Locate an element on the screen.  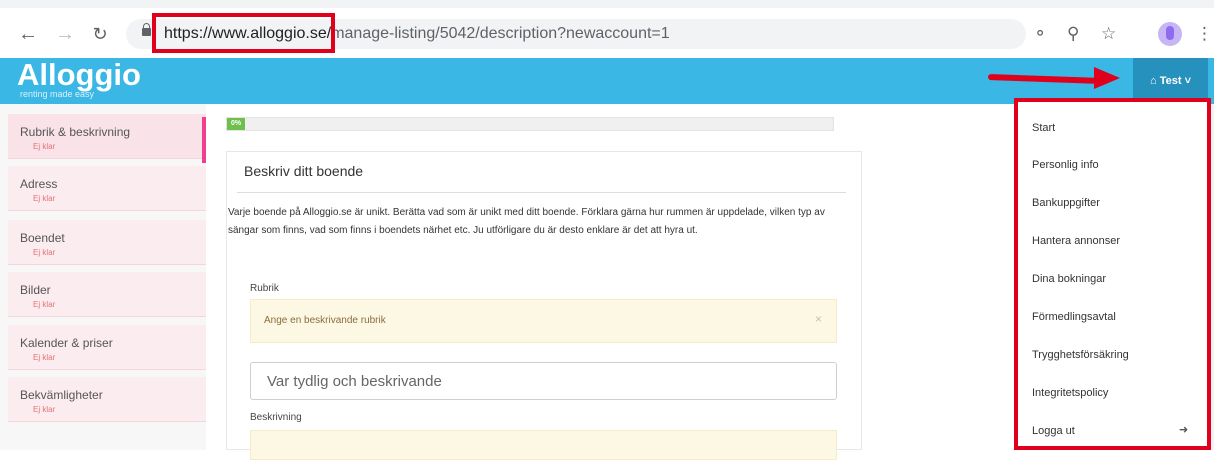
home-icon: ⌂ is located at coordinates (1153, 81).